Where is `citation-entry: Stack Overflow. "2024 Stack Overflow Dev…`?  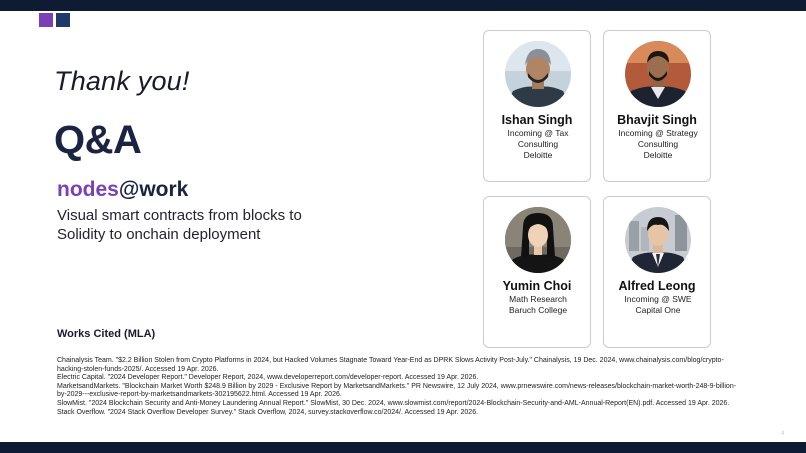
citation-entry: Stack Overflow. "2024 Stack Overflow Dev… is located at coordinates (268, 412).